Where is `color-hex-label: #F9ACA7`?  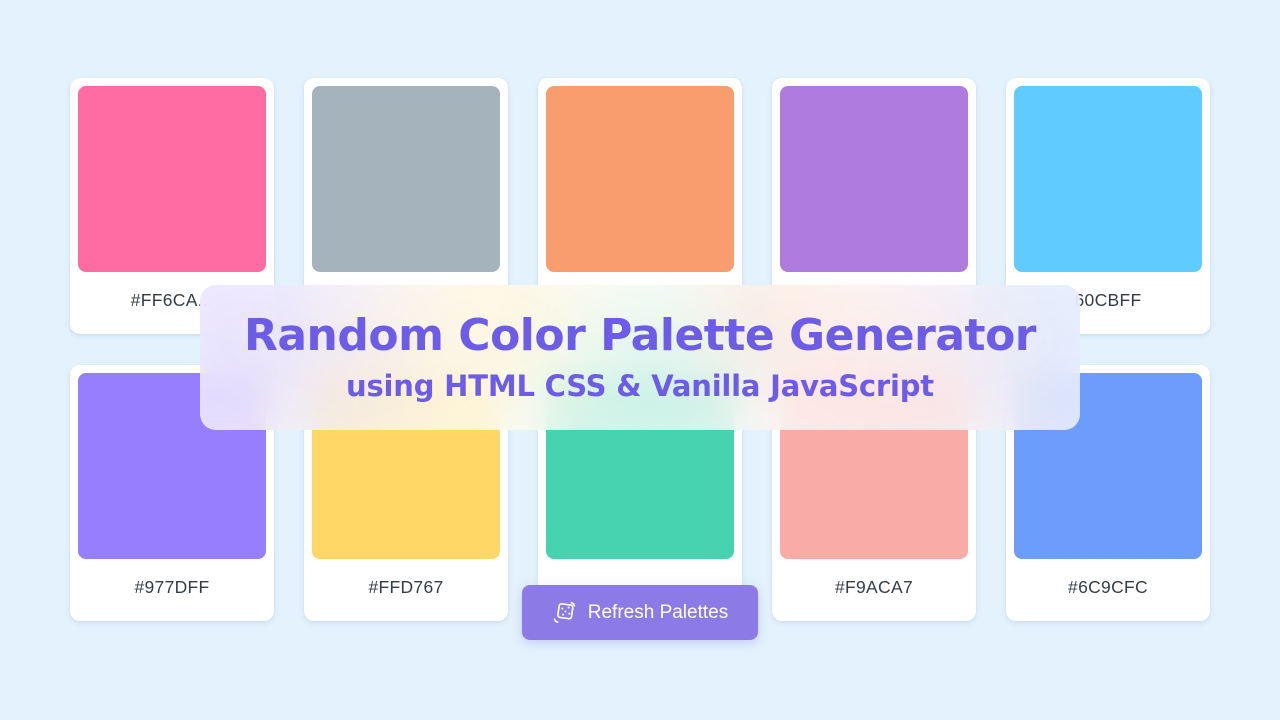 color-hex-label: #F9ACA7 is located at coordinates (874, 586).